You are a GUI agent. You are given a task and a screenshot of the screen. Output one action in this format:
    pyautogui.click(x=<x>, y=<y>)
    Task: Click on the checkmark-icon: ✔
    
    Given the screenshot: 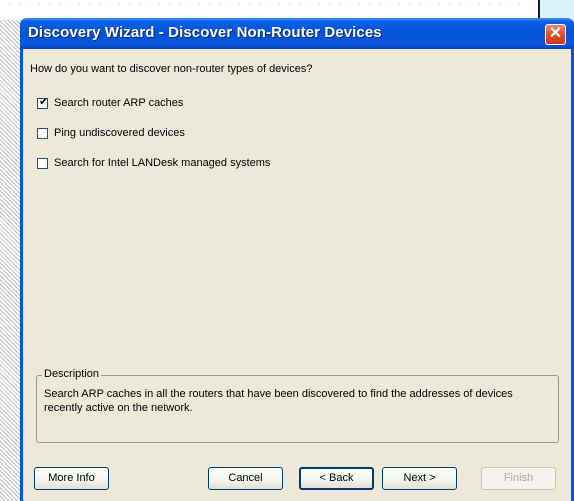 What is the action you would take?
    pyautogui.click(x=44, y=101)
    